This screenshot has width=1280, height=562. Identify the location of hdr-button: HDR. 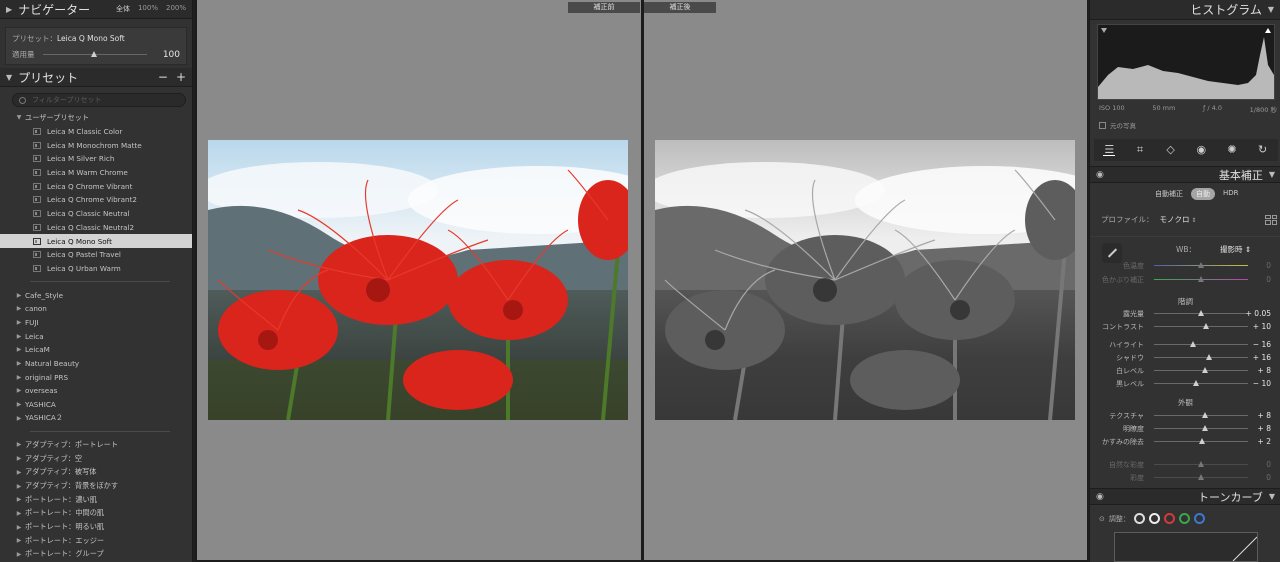
(1231, 194).